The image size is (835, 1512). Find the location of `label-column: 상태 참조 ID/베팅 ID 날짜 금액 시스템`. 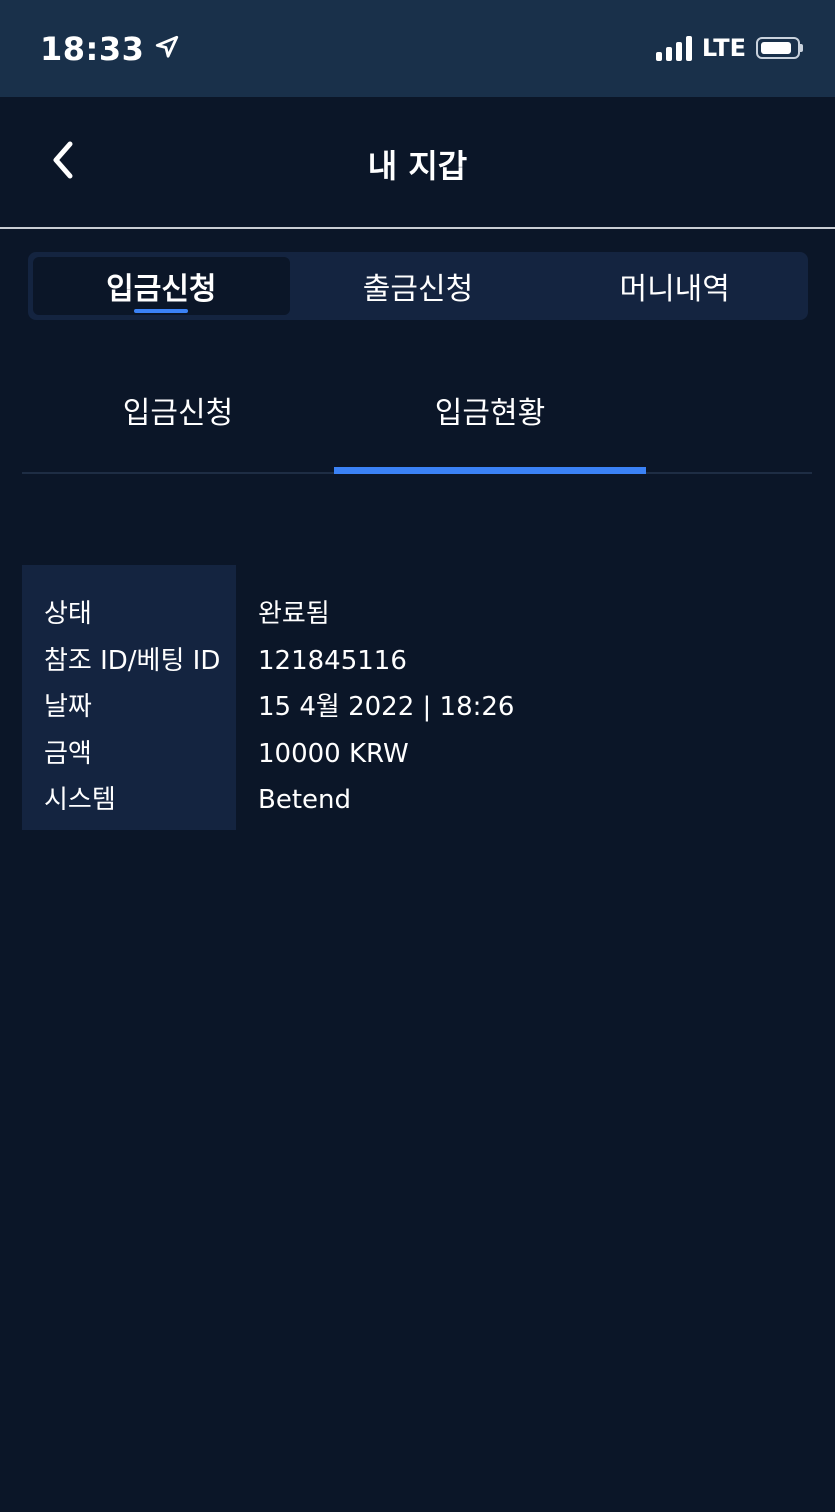

label-column: 상태 참조 ID/베팅 ID 날짜 금액 시스템 is located at coordinates (129, 697).